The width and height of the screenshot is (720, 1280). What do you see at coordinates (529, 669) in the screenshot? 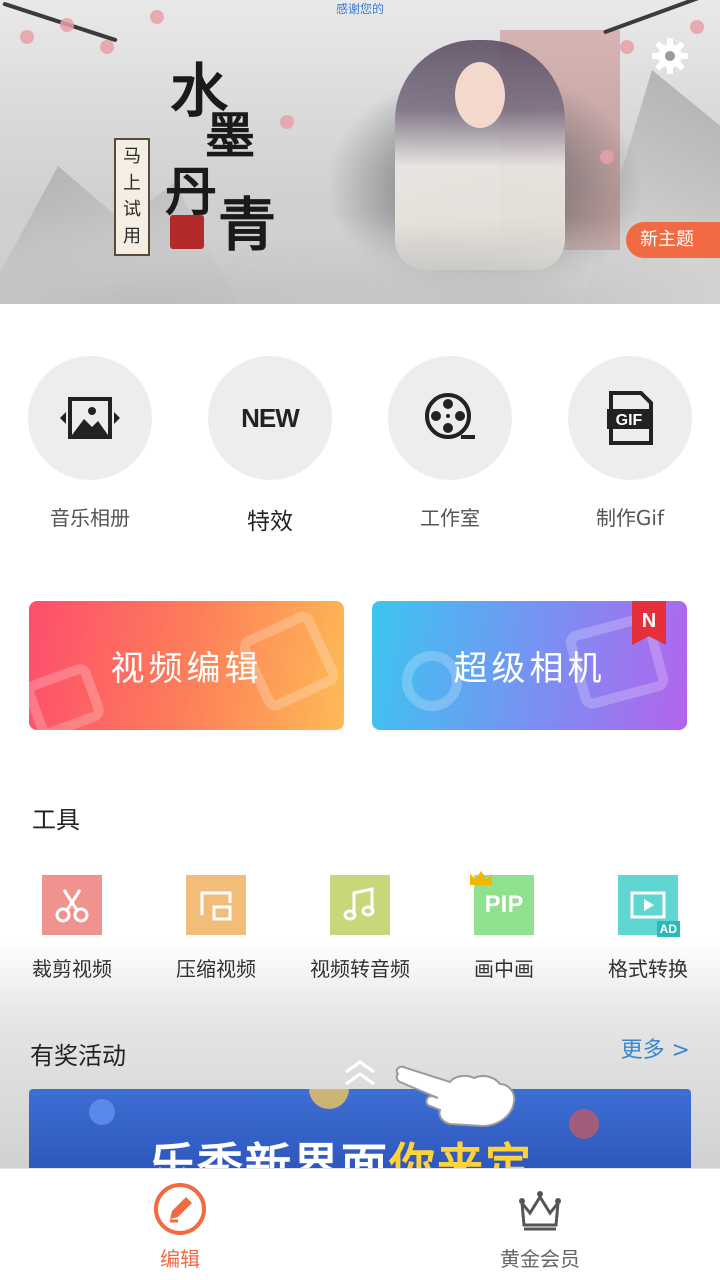
I see `super-camera-label: 超级相机` at bounding box center [529, 669].